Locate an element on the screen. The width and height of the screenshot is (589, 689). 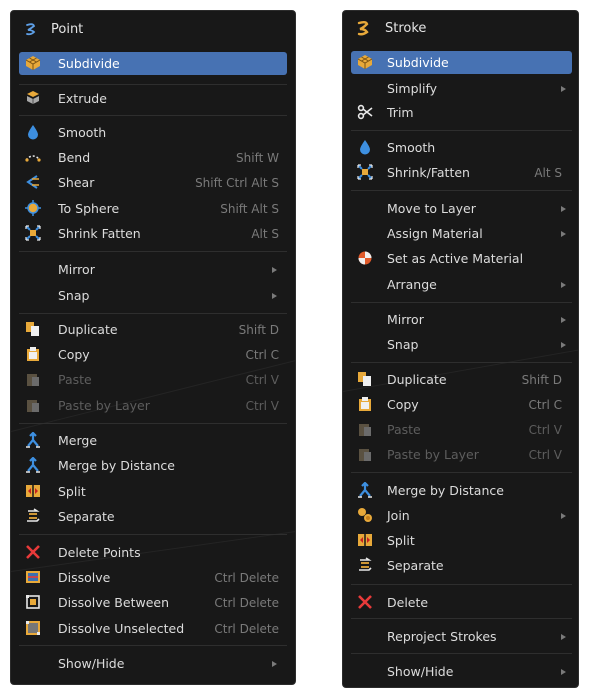
dissolve-between-icon is located at coordinates (33, 602).